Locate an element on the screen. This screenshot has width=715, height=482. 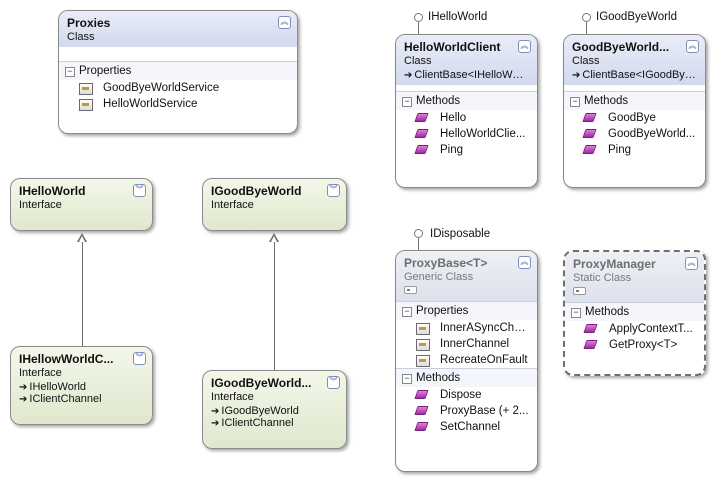
member-method: SetChannel is located at coordinates (466, 427).